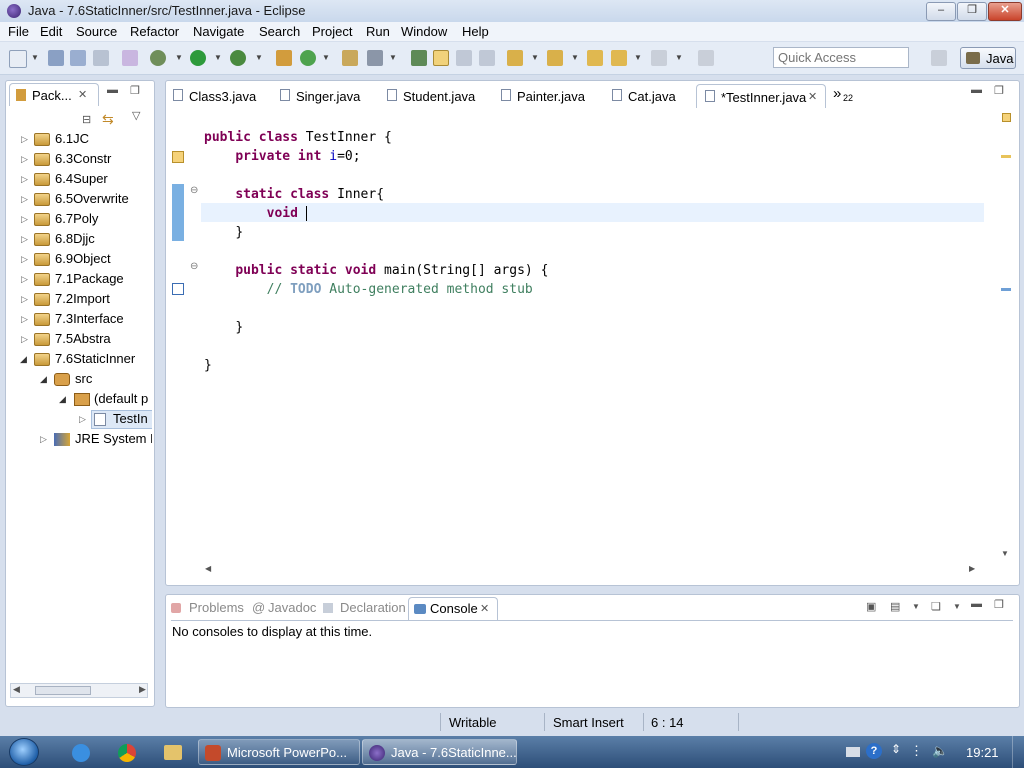 The image size is (1024, 768). I want to click on new-dropdown-icon: ▼, so click(35, 57).